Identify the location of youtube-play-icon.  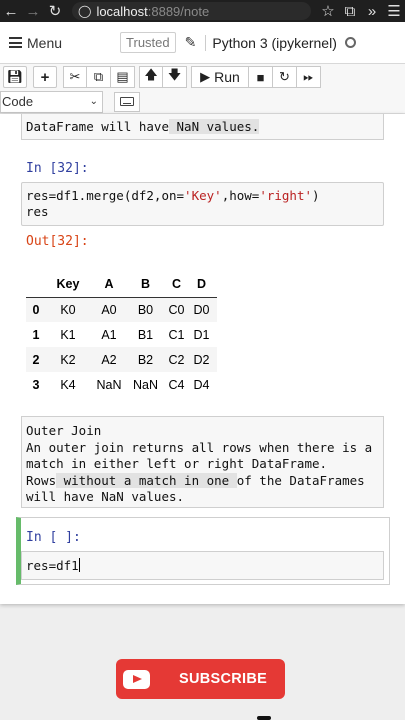
(136, 679).